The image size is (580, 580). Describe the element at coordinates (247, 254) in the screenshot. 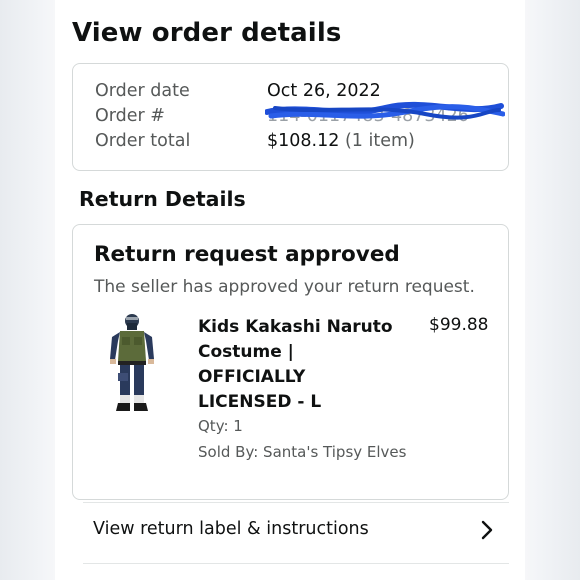

I see `return-status-title: Return request approved` at that location.